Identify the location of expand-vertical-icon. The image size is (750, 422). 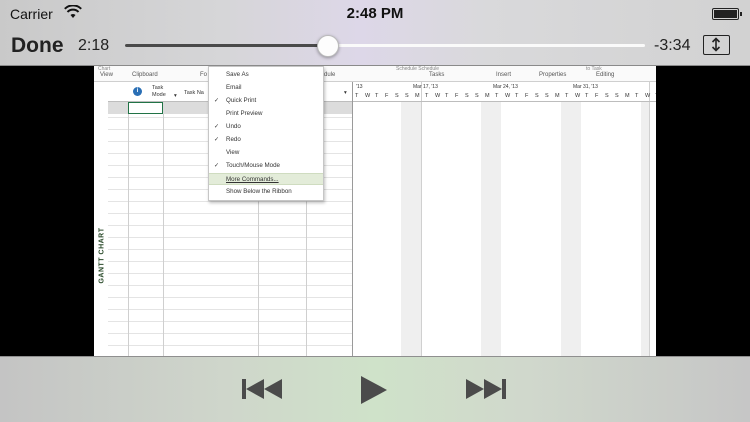
(716, 44).